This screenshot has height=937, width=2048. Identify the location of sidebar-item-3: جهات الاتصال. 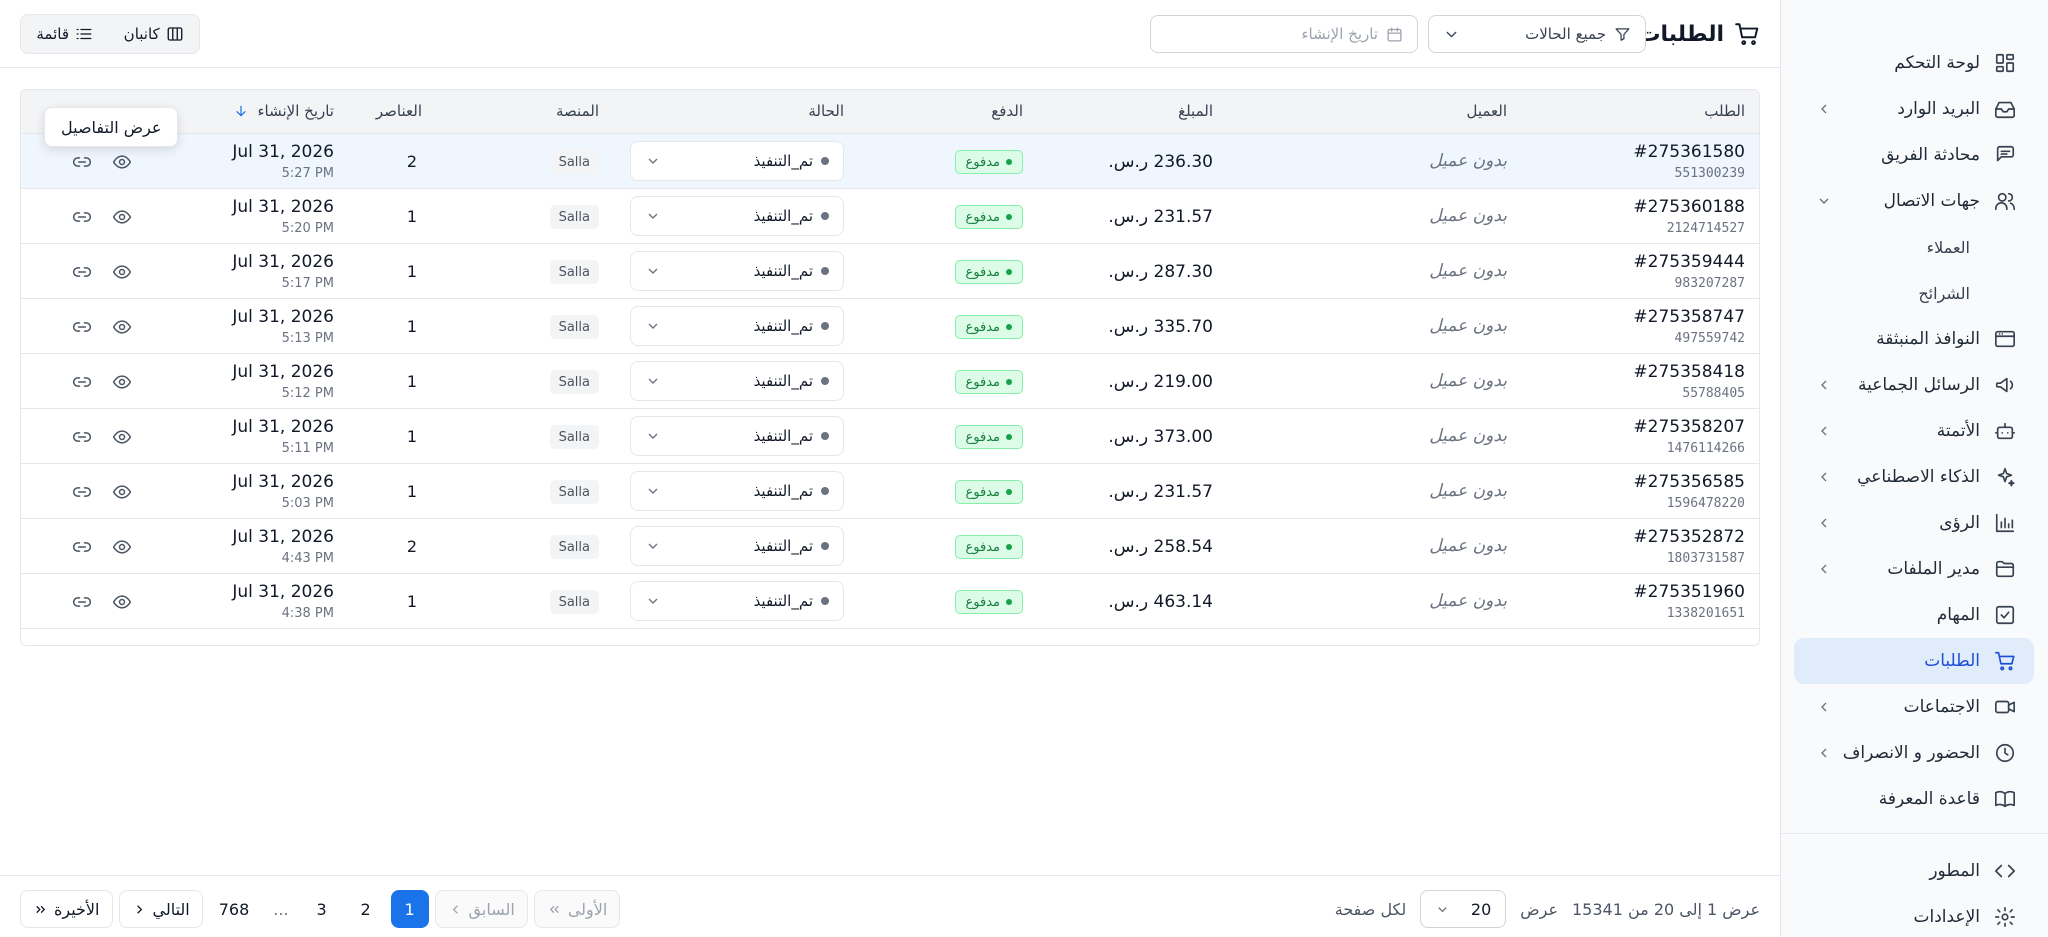
(1914, 201).